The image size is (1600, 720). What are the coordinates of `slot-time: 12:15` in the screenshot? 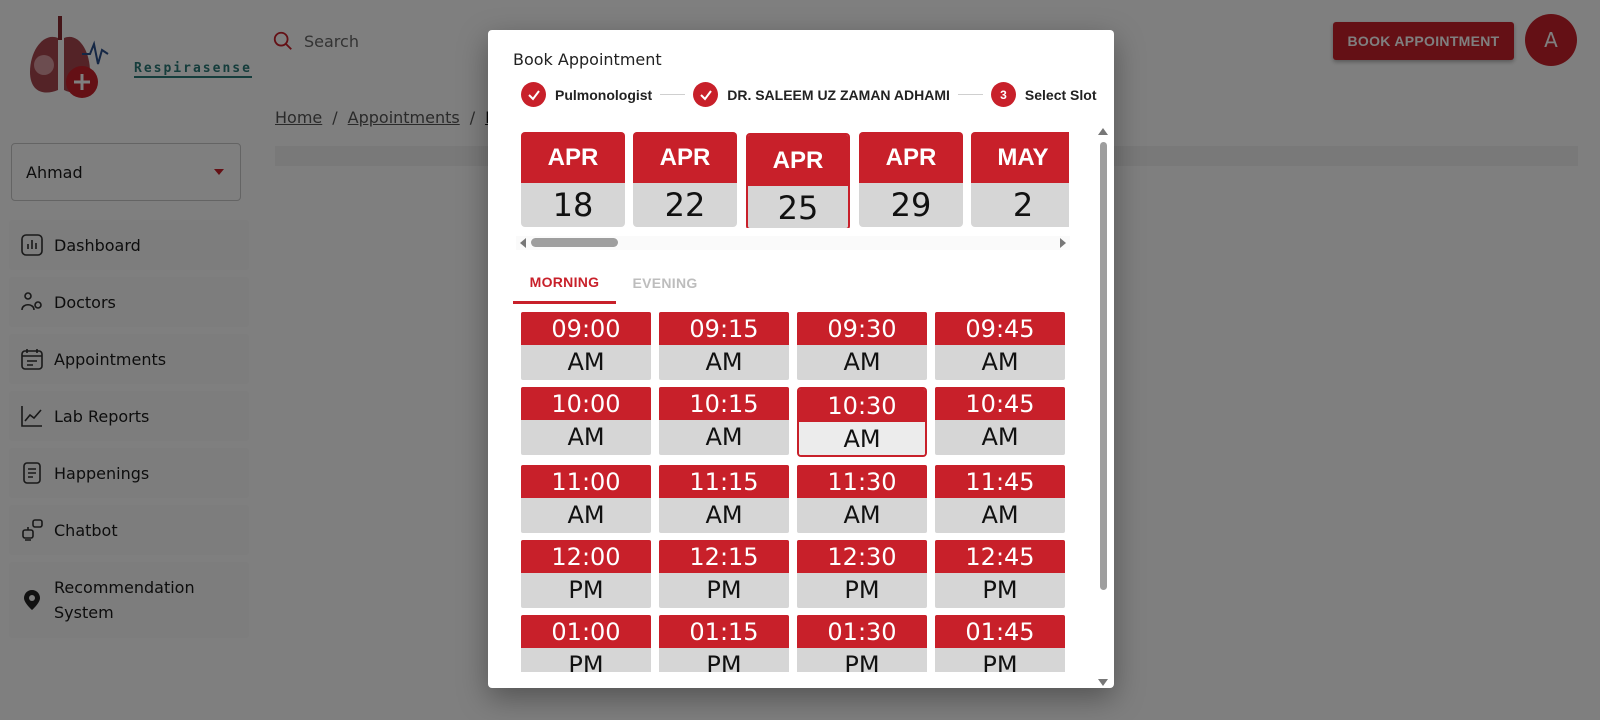 It's located at (724, 556).